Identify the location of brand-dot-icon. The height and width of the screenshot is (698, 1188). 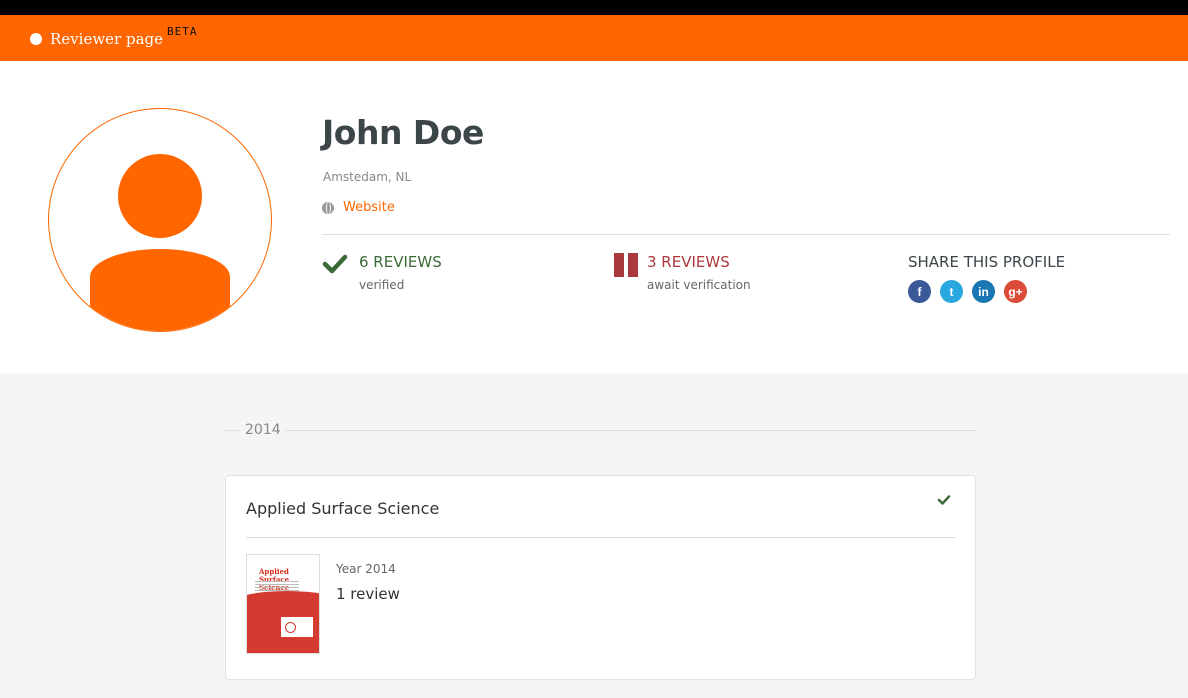
(36, 39).